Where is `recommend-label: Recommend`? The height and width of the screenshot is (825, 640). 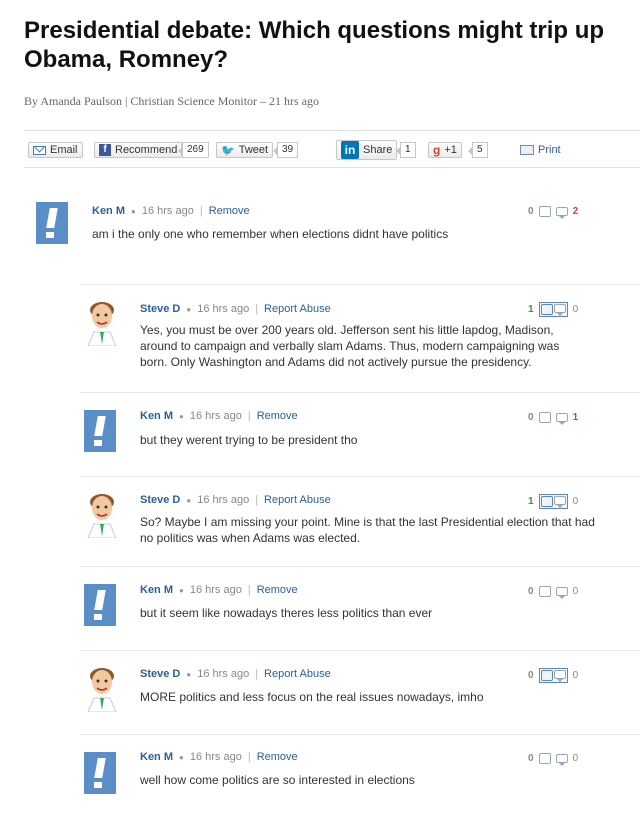
recommend-label: Recommend is located at coordinates (146, 150).